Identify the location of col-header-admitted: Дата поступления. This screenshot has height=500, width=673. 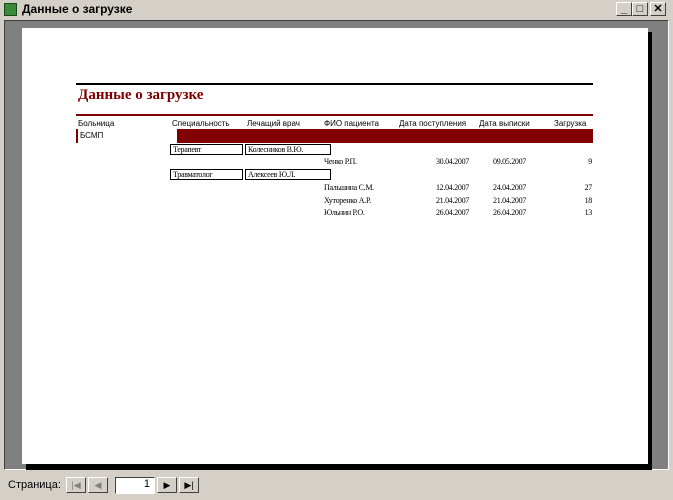
(433, 123).